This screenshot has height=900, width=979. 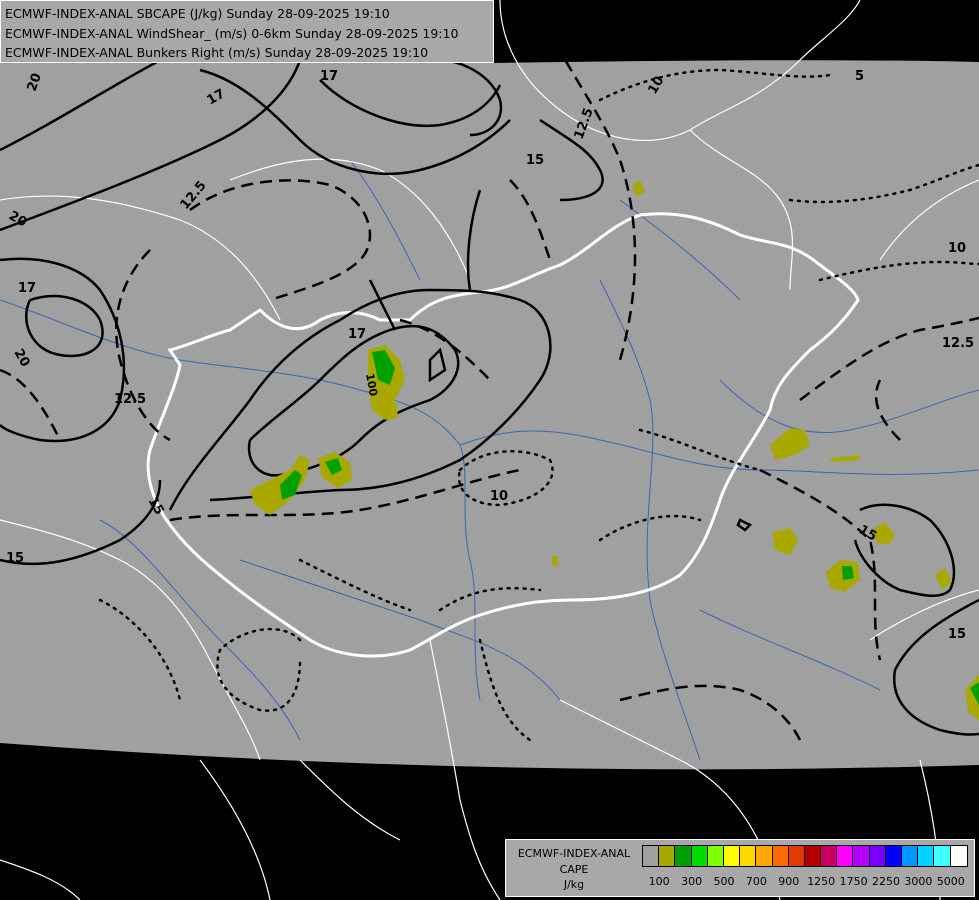 What do you see at coordinates (574, 853) in the screenshot?
I see `legend-title-line-1: ECMWF-INDEX-ANAL` at bounding box center [574, 853].